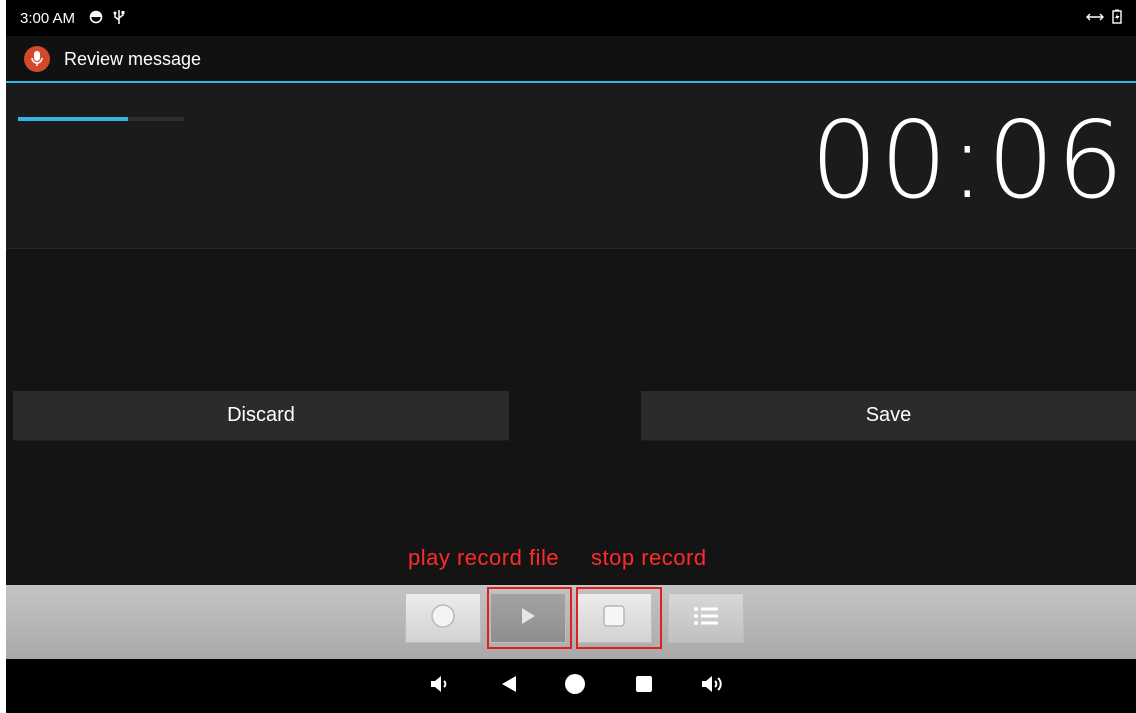 The width and height of the screenshot is (1136, 713). I want to click on save-button: Save, so click(888, 416).